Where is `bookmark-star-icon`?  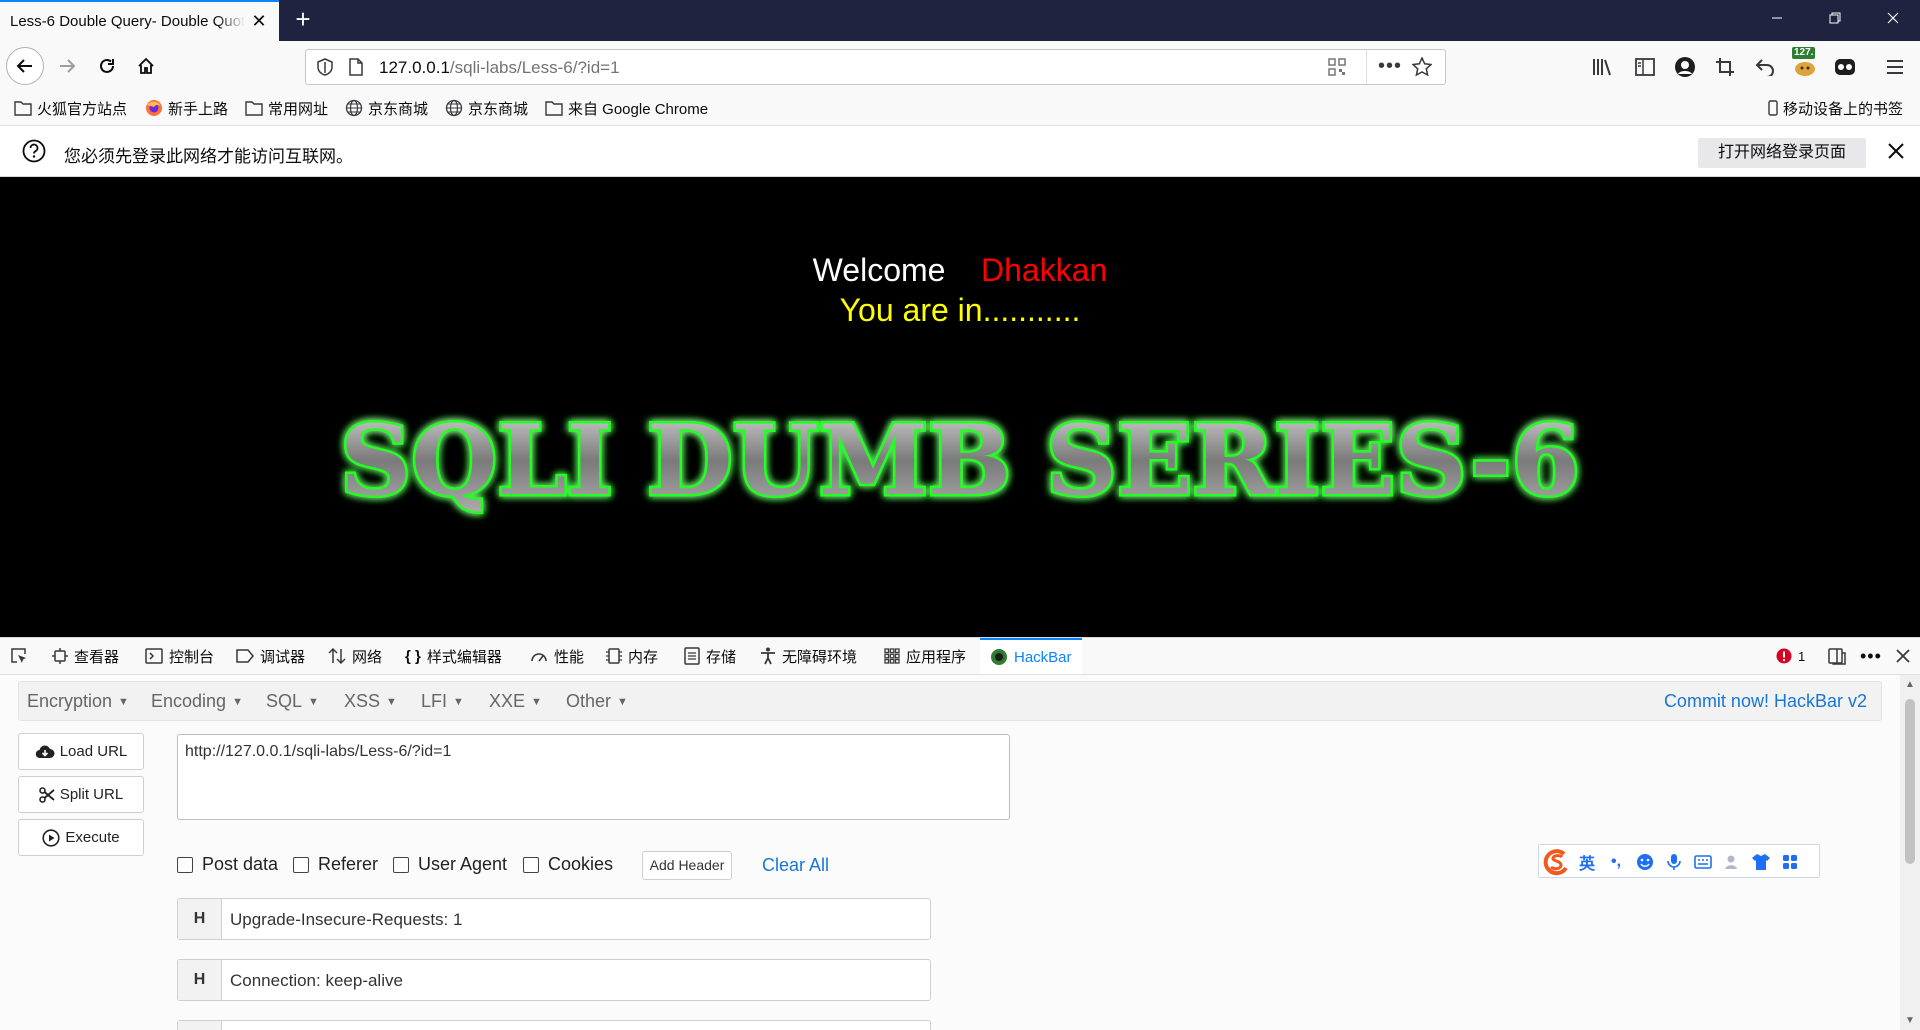 bookmark-star-icon is located at coordinates (1422, 68).